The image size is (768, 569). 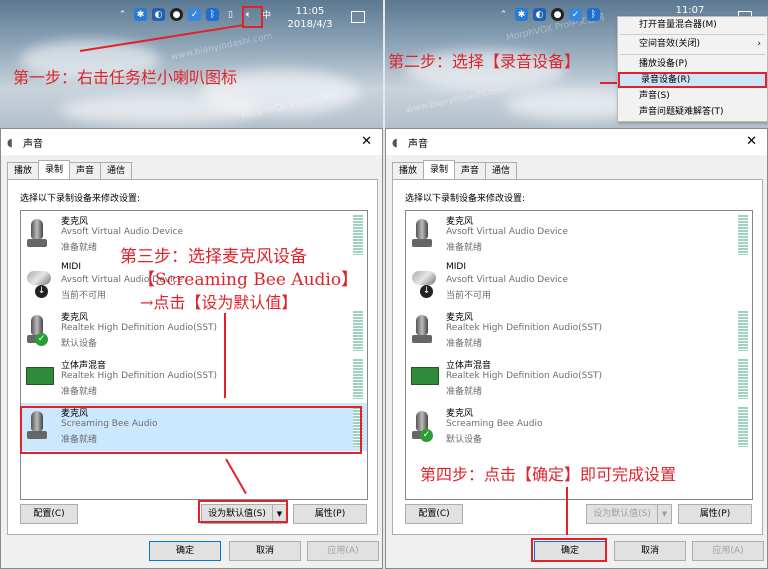 What do you see at coordinates (358, 17) in the screenshot?
I see `notification-icon` at bounding box center [358, 17].